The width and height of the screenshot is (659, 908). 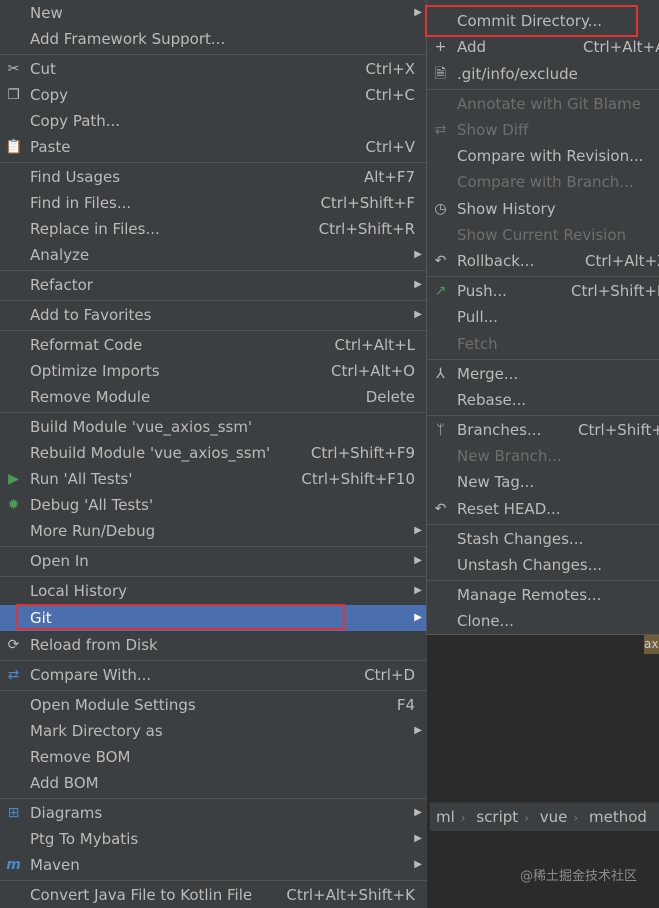 I want to click on menu-item-label: Remove Module, so click(x=90, y=397).